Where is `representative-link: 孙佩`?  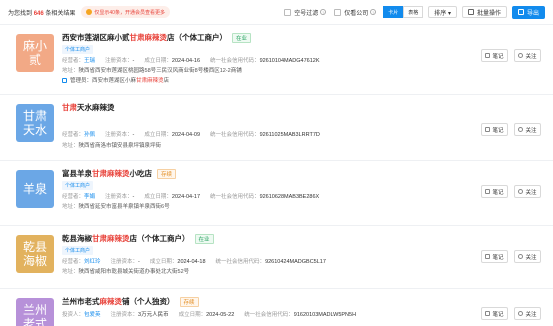
representative-link: 孙佩 is located at coordinates (89, 135).